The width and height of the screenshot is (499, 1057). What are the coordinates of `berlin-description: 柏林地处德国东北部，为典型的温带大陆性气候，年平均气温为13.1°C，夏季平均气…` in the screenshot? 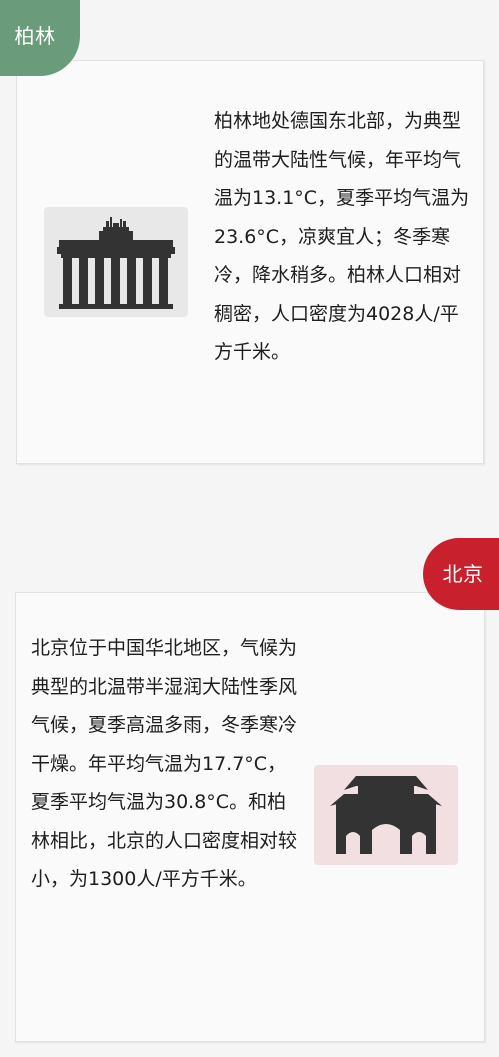 It's located at (342, 236).